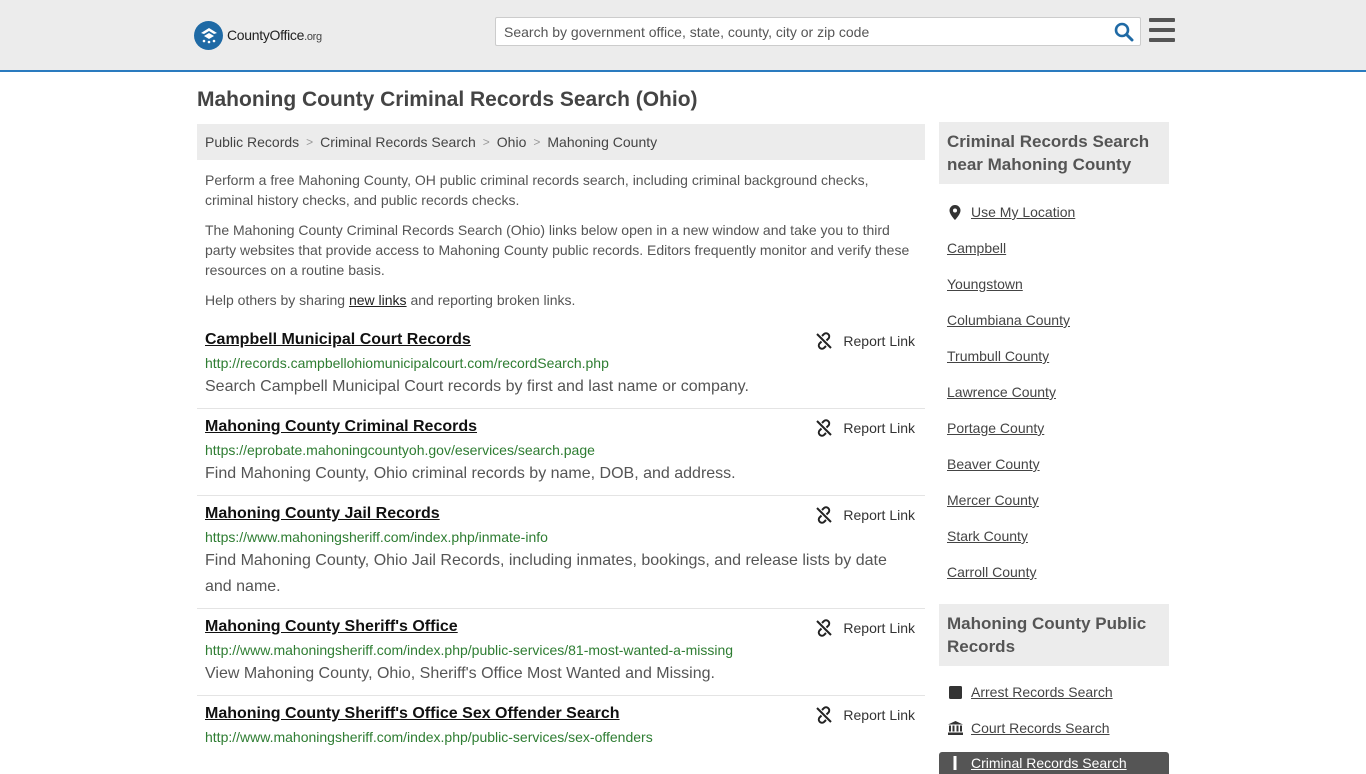 The image size is (1366, 774). What do you see at coordinates (338, 340) in the screenshot?
I see `record-link-title: Campbell Municipal Court Records` at bounding box center [338, 340].